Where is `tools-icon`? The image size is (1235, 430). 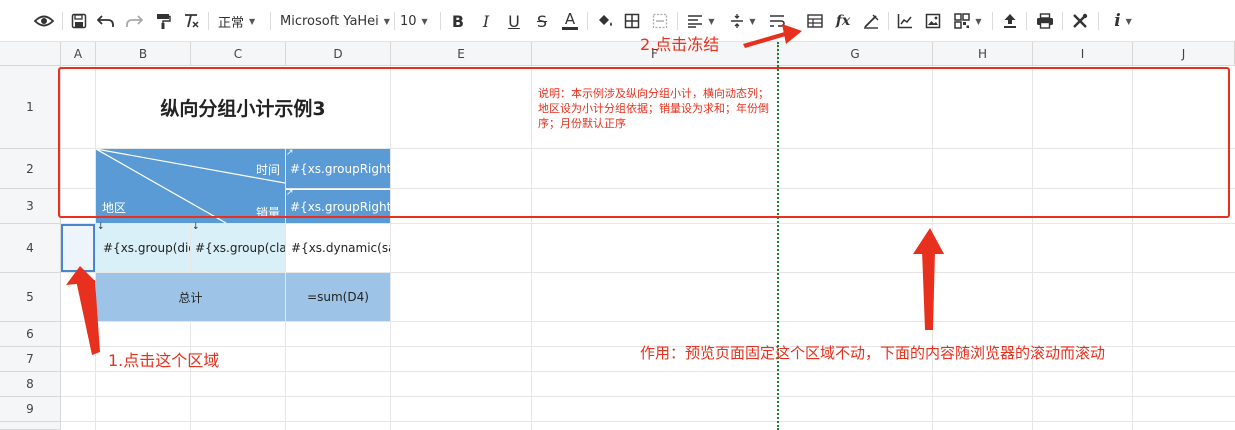
tools-icon is located at coordinates (1080, 21).